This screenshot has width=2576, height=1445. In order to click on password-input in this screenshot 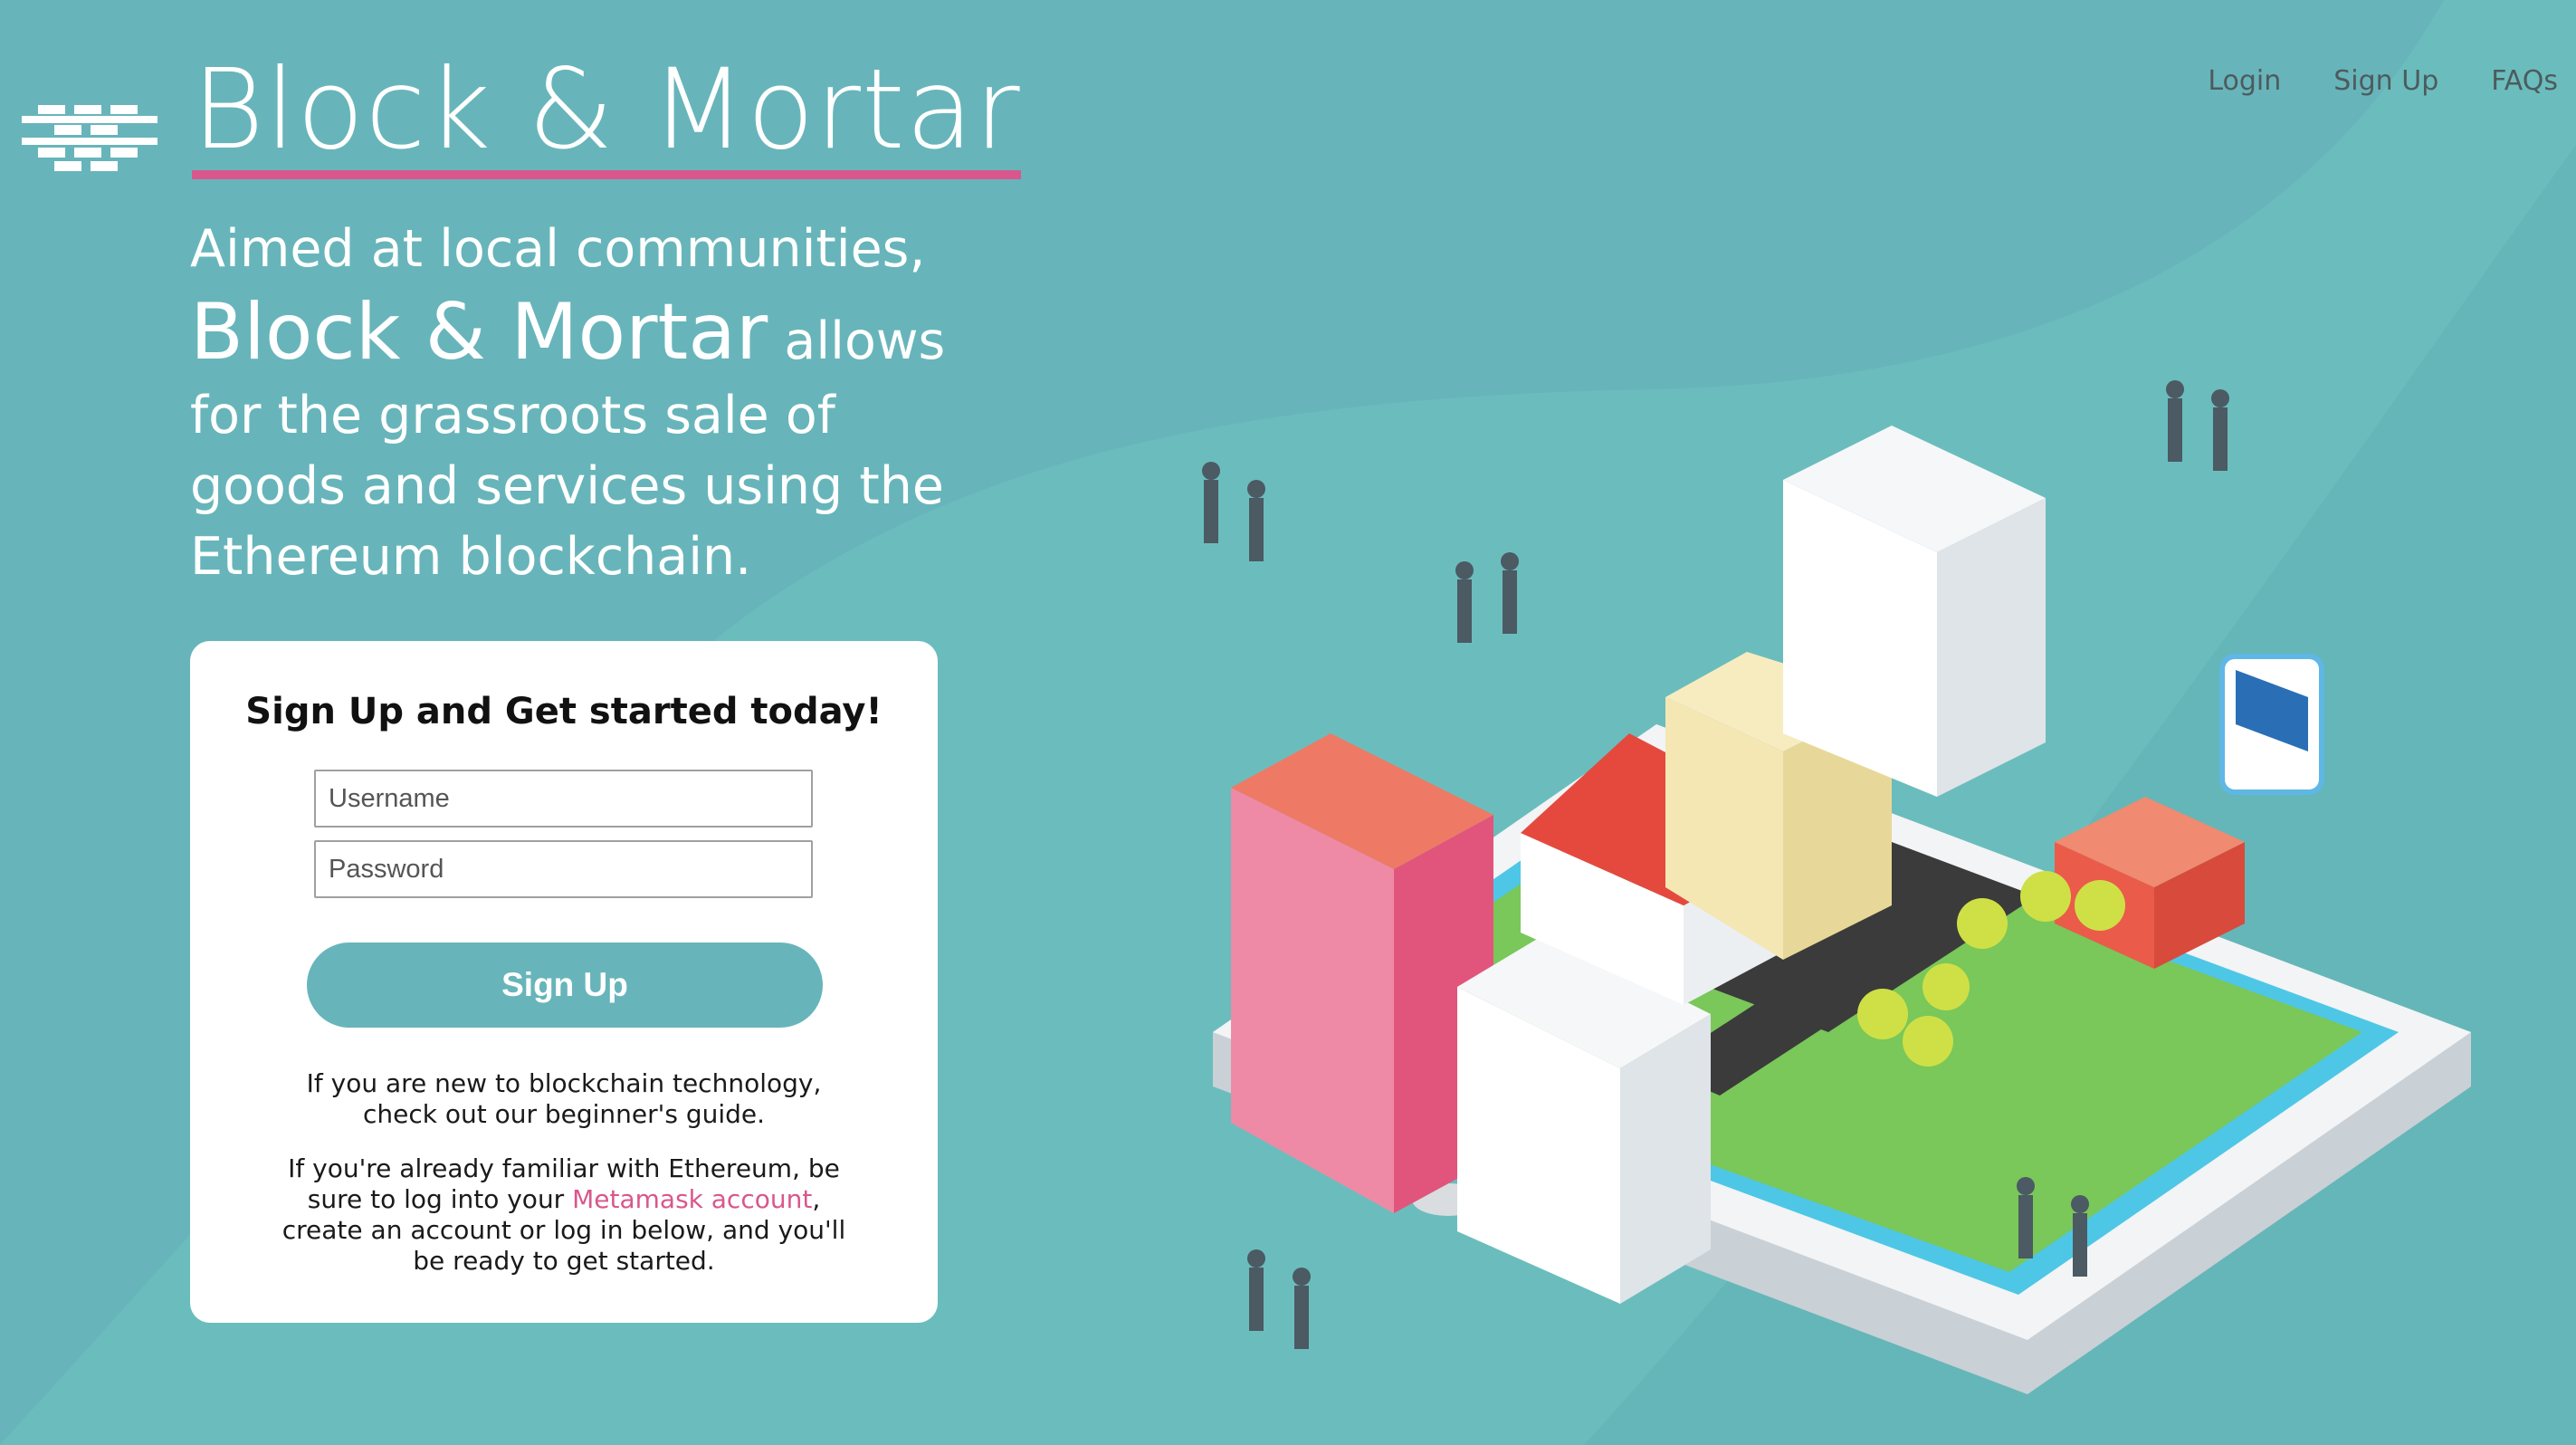, I will do `click(563, 869)`.